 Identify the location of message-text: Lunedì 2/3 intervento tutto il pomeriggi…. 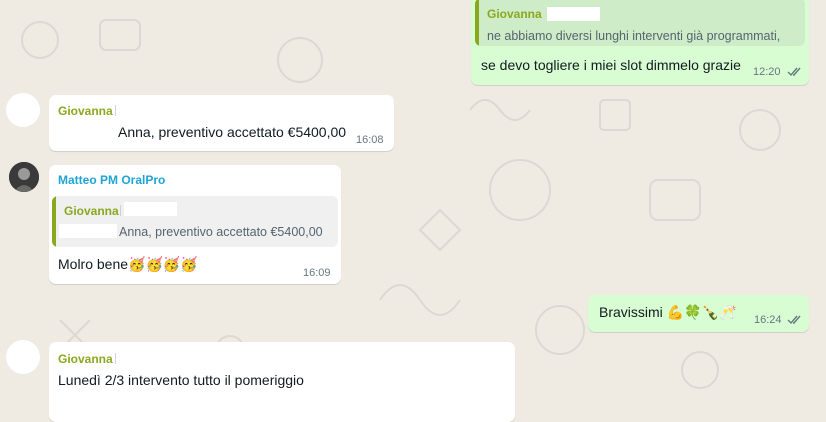
(181, 380).